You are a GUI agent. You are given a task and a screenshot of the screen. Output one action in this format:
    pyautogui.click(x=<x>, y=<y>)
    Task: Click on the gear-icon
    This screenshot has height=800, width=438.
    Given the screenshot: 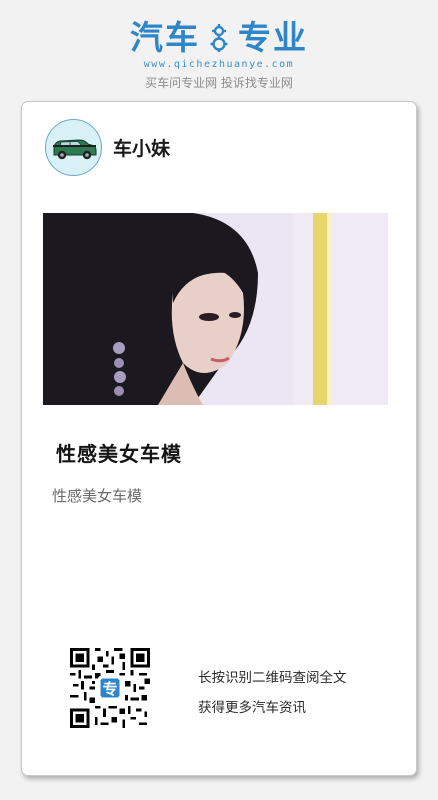 What is the action you would take?
    pyautogui.click(x=219, y=38)
    